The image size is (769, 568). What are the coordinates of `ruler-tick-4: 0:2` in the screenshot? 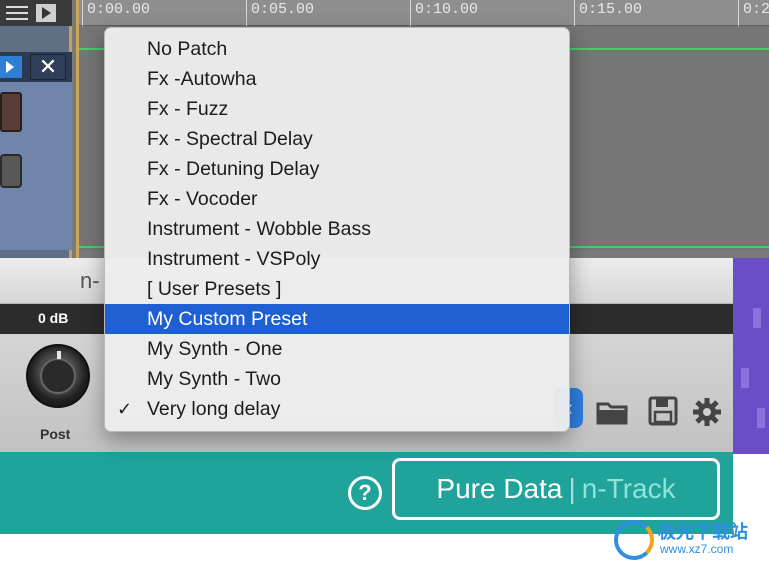 It's located at (753, 13).